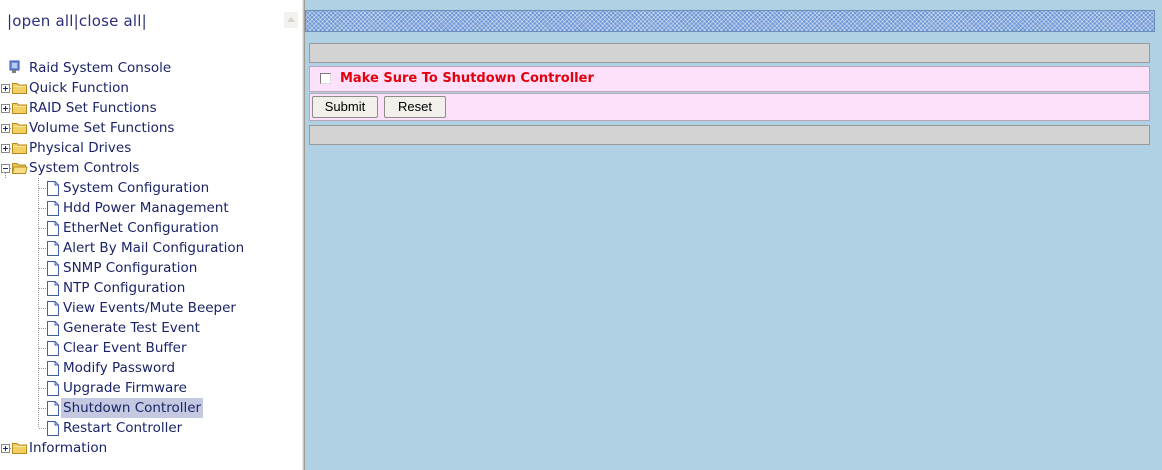 The image size is (1162, 470). What do you see at coordinates (93, 108) in the screenshot?
I see `tree-folder-raid-set-functions-label: RAID Set Functions` at bounding box center [93, 108].